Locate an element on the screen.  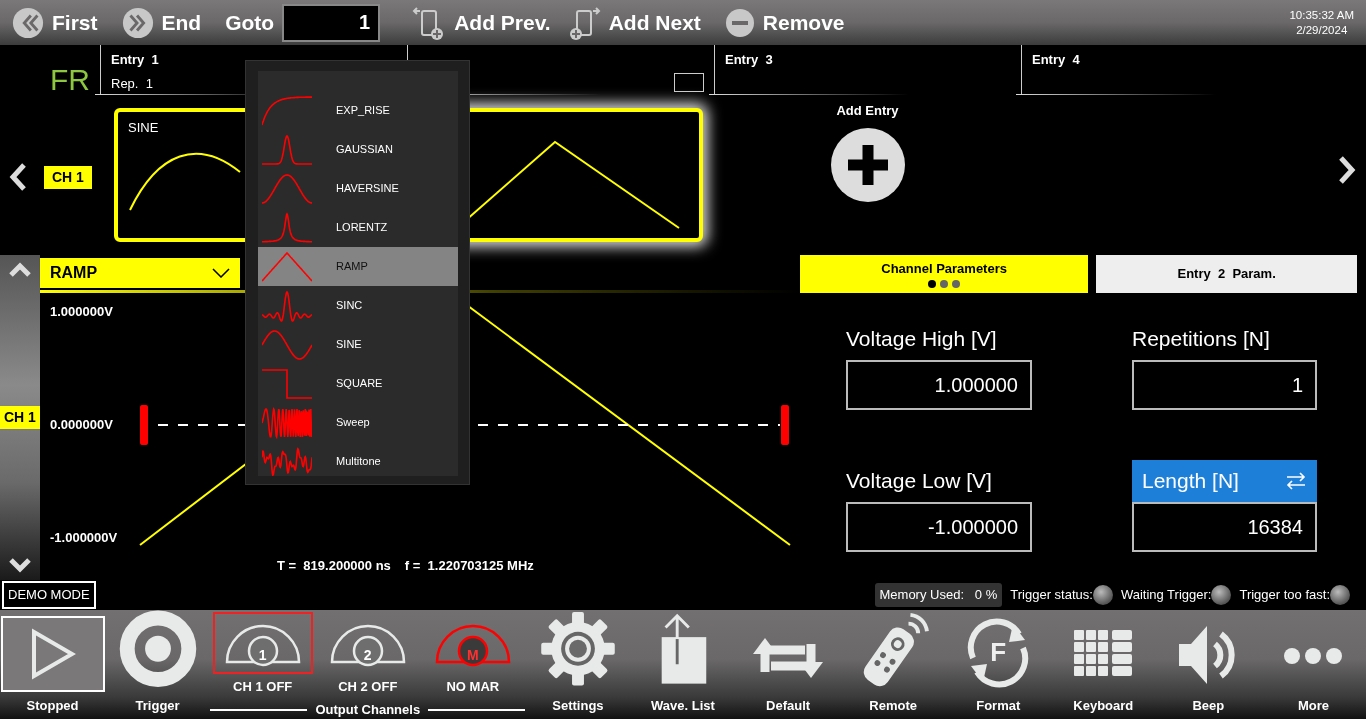
parameter-tab: Channel Parameters is located at coordinates (944, 274).